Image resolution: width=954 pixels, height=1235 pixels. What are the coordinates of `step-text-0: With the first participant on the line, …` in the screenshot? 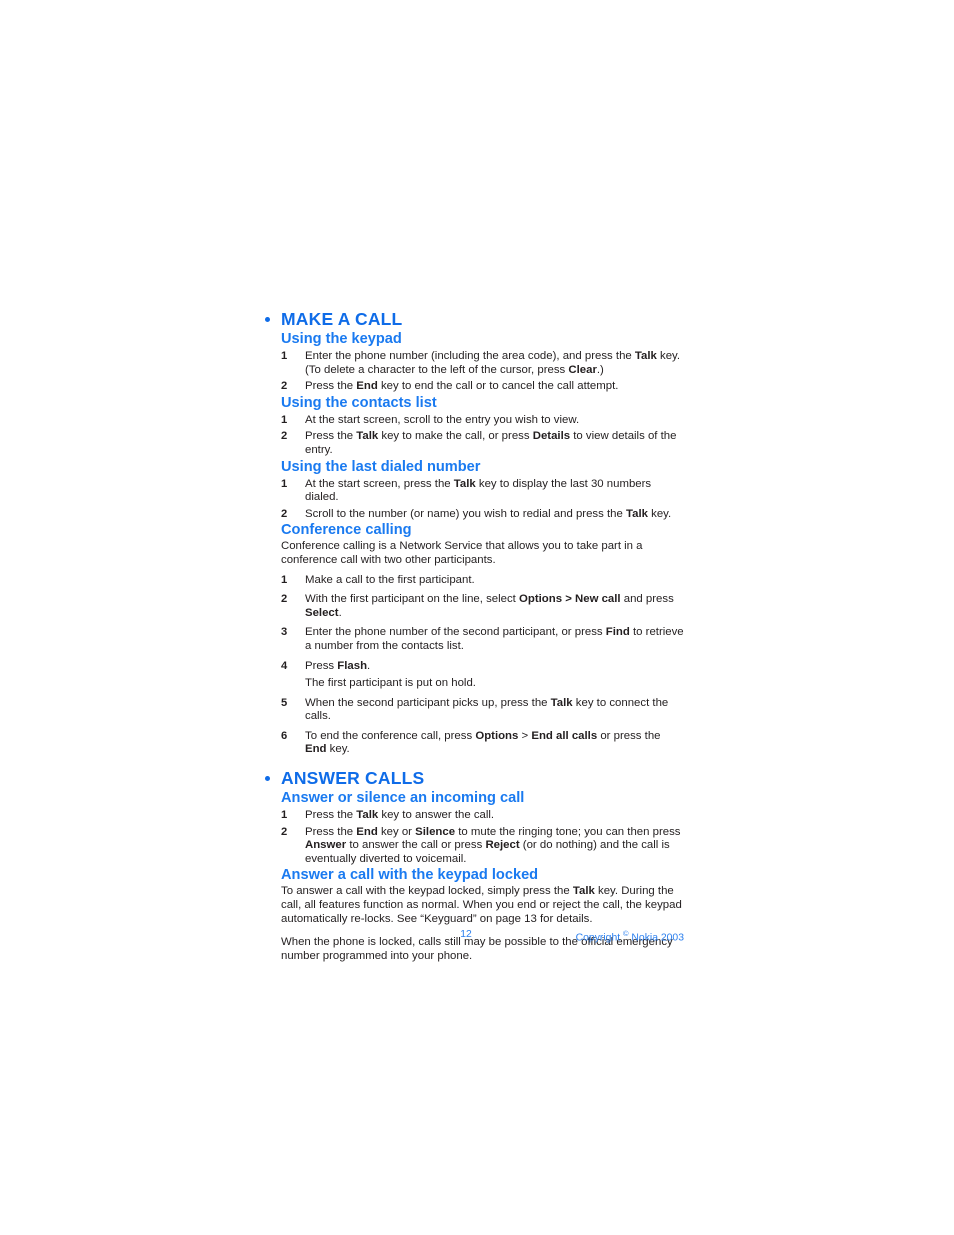 It's located at (412, 599).